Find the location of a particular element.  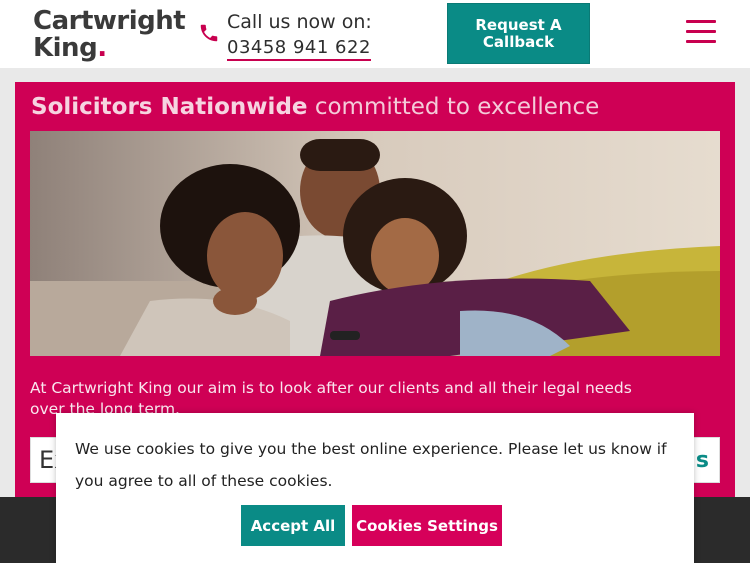

request-callback-button: Request A Callback is located at coordinates (518, 33).